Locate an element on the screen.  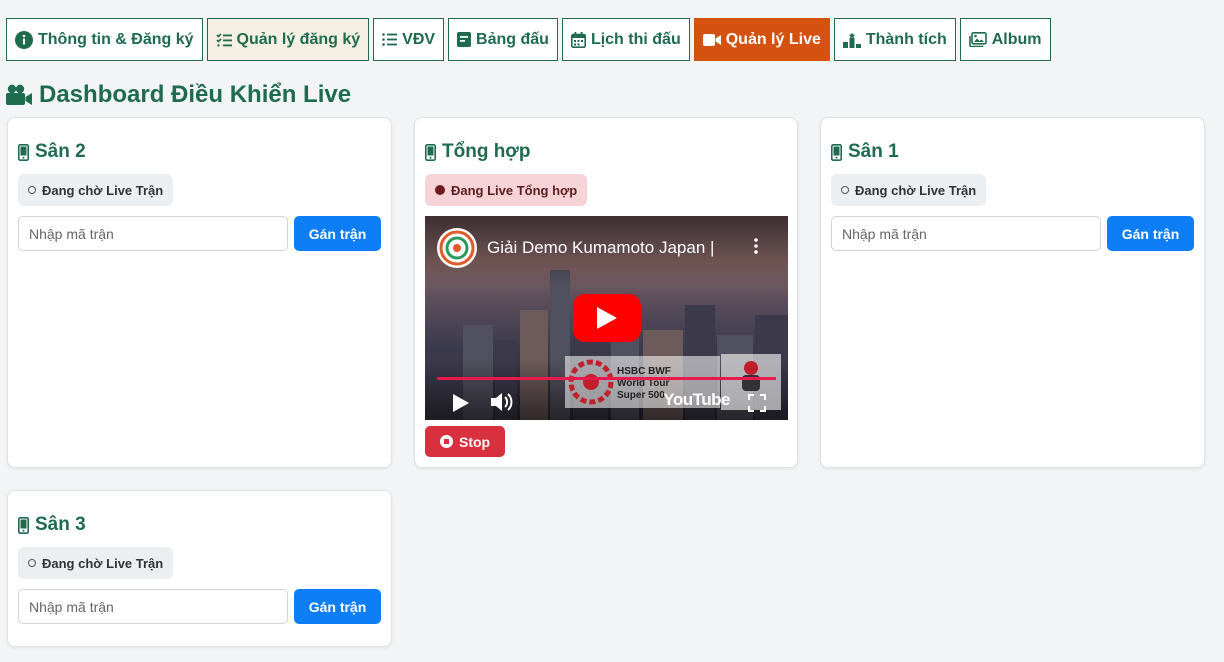
tab-label: Quản lý Live is located at coordinates (773, 39).